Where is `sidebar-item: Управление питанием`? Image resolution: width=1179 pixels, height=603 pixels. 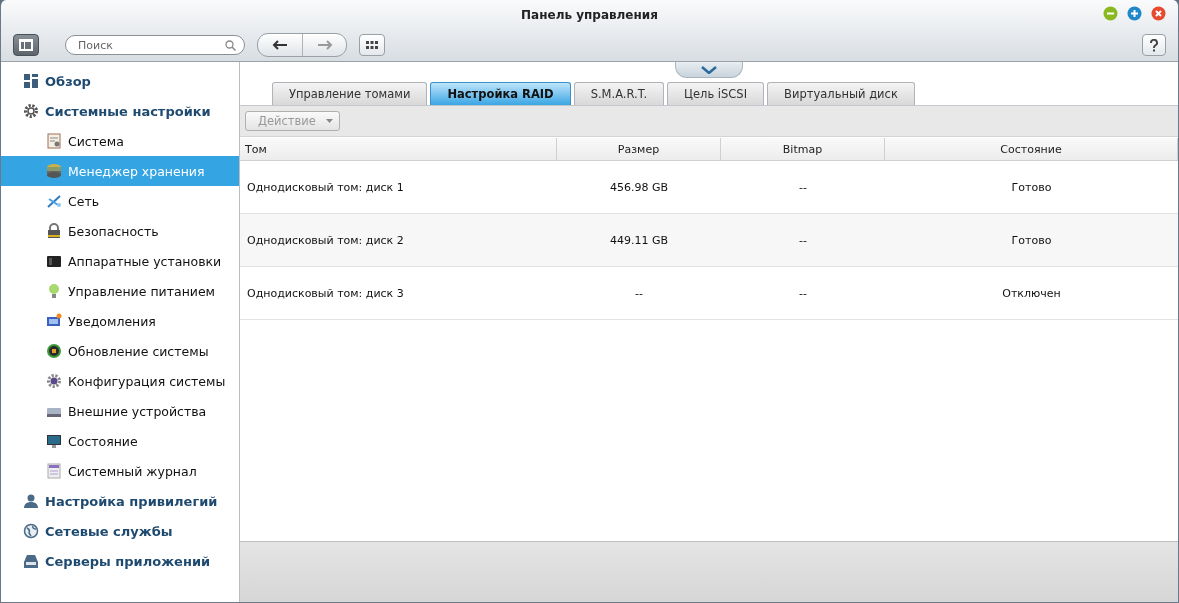
sidebar-item: Управление питанием is located at coordinates (120, 291).